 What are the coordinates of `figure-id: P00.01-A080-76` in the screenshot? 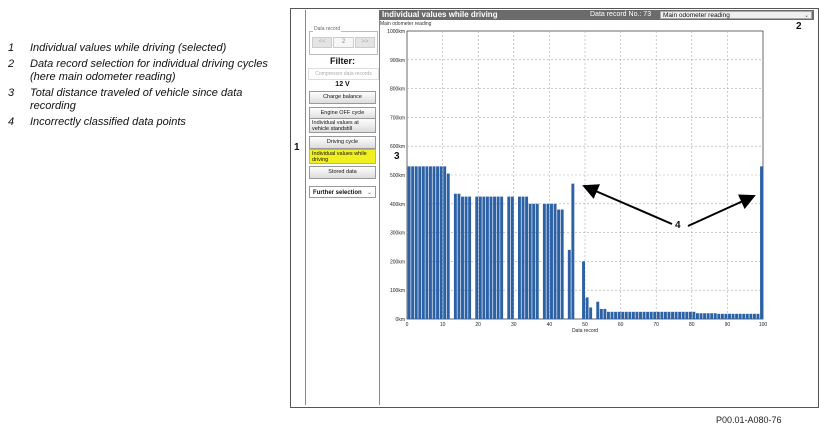 It's located at (749, 420).